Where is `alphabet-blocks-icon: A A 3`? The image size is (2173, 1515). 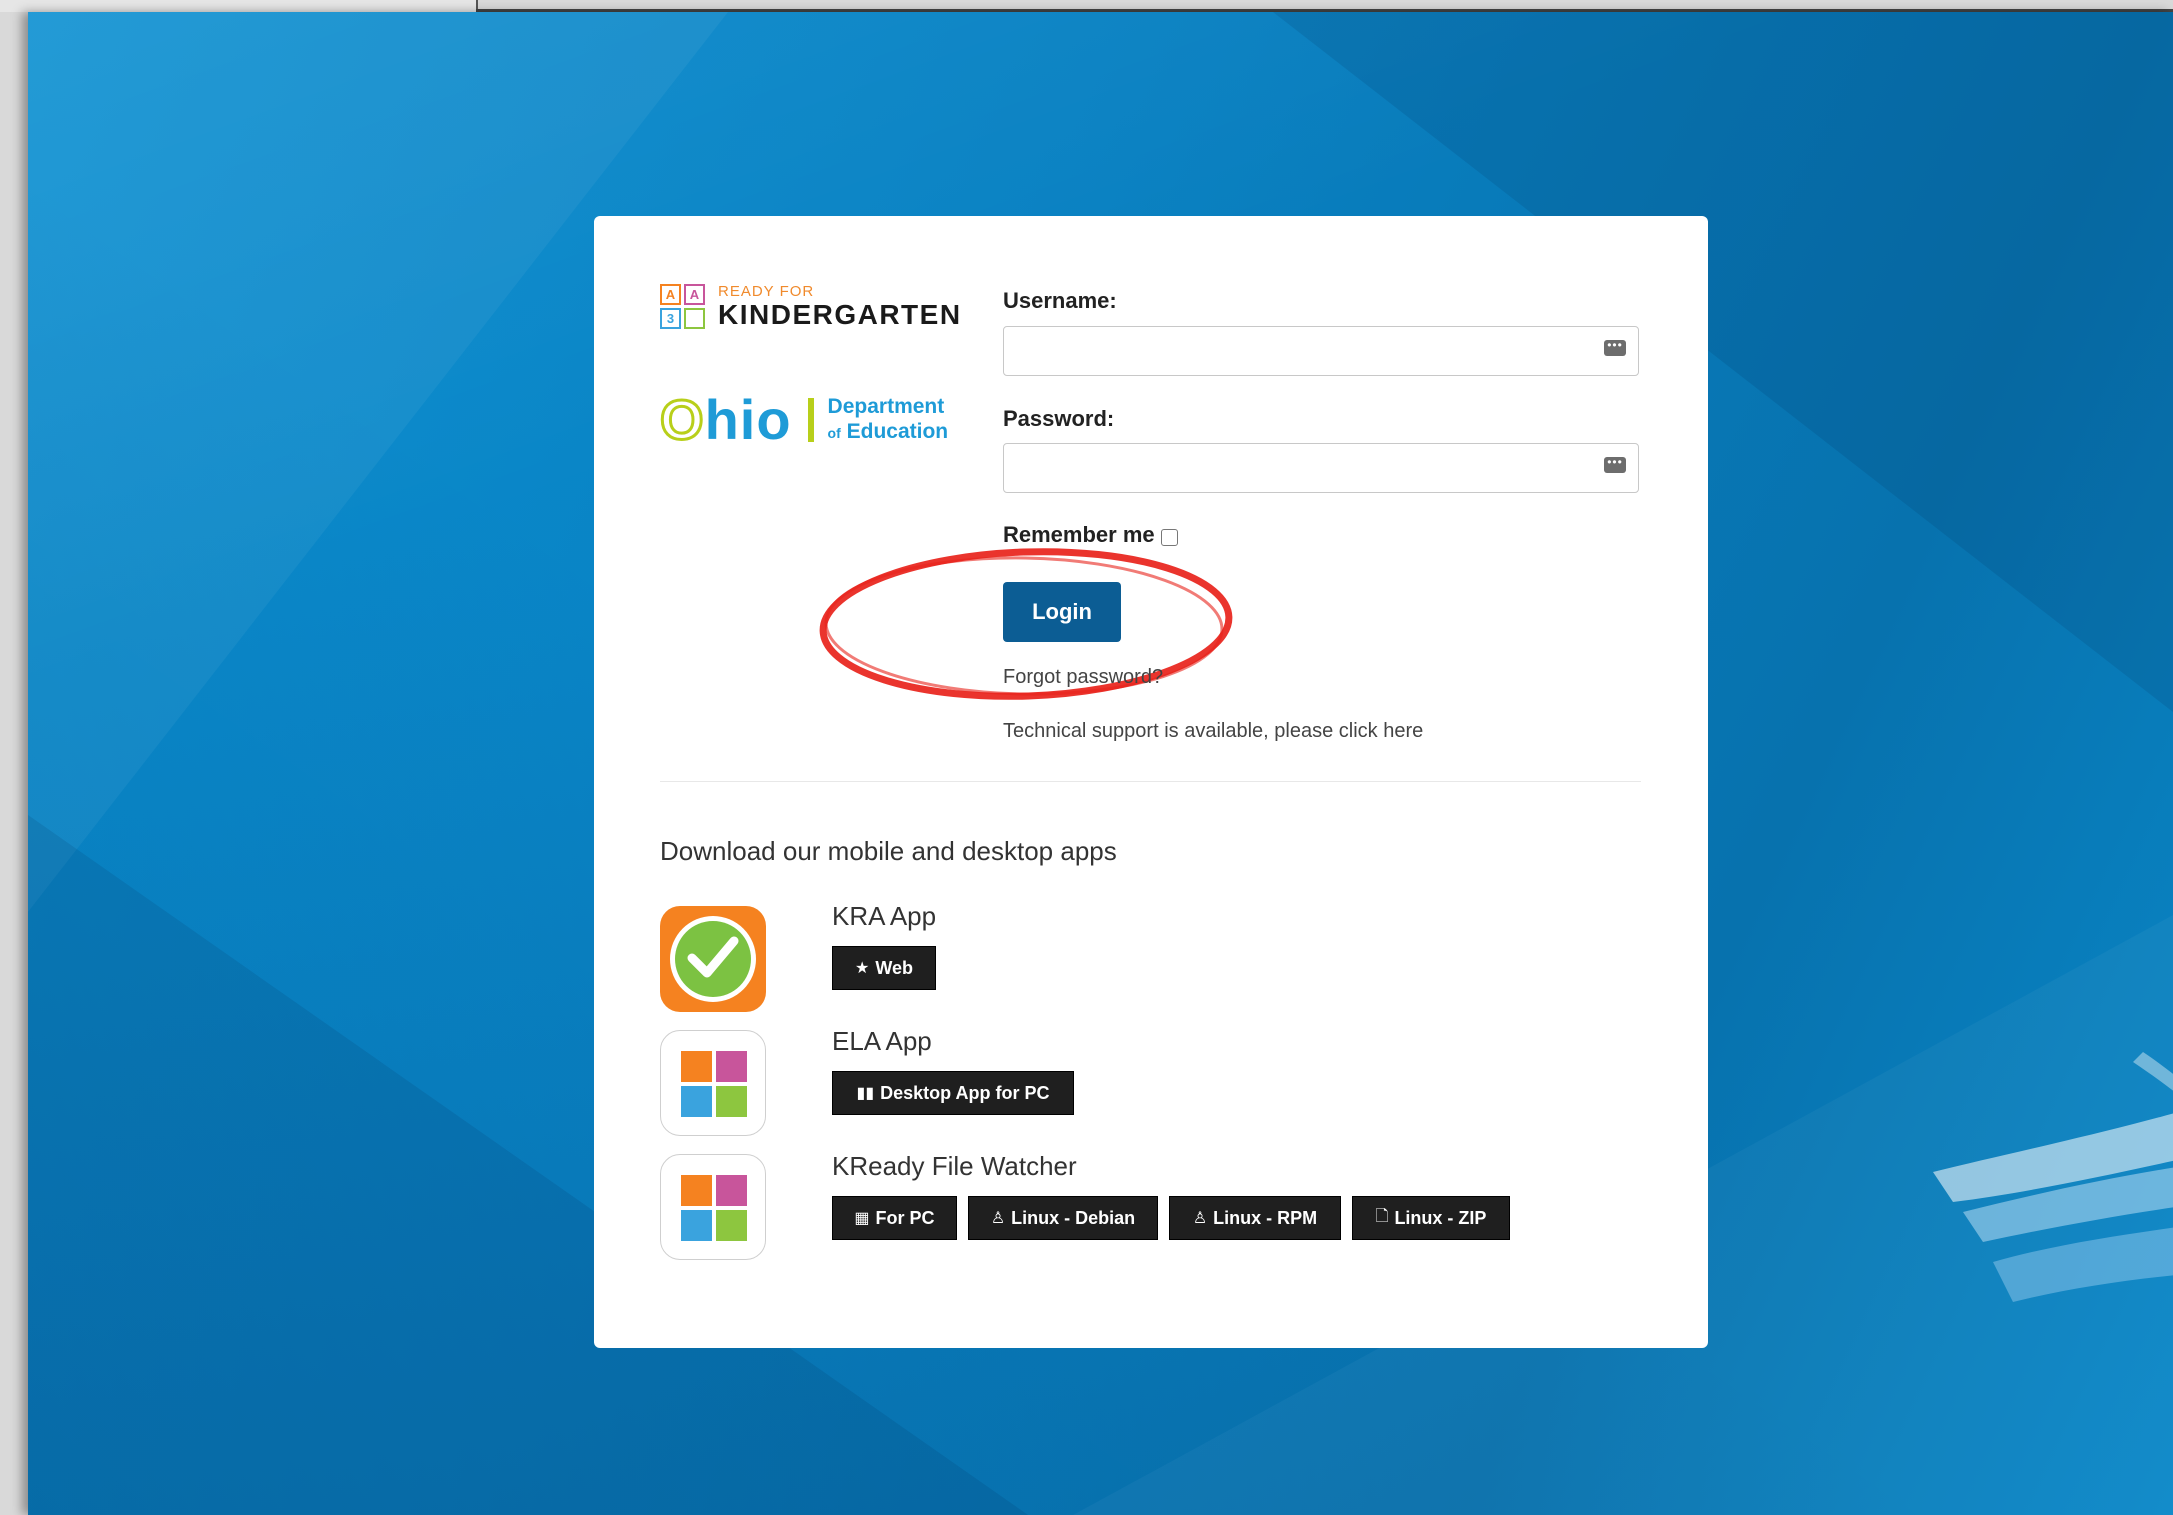
alphabet-blocks-icon: A A 3 is located at coordinates (683, 307).